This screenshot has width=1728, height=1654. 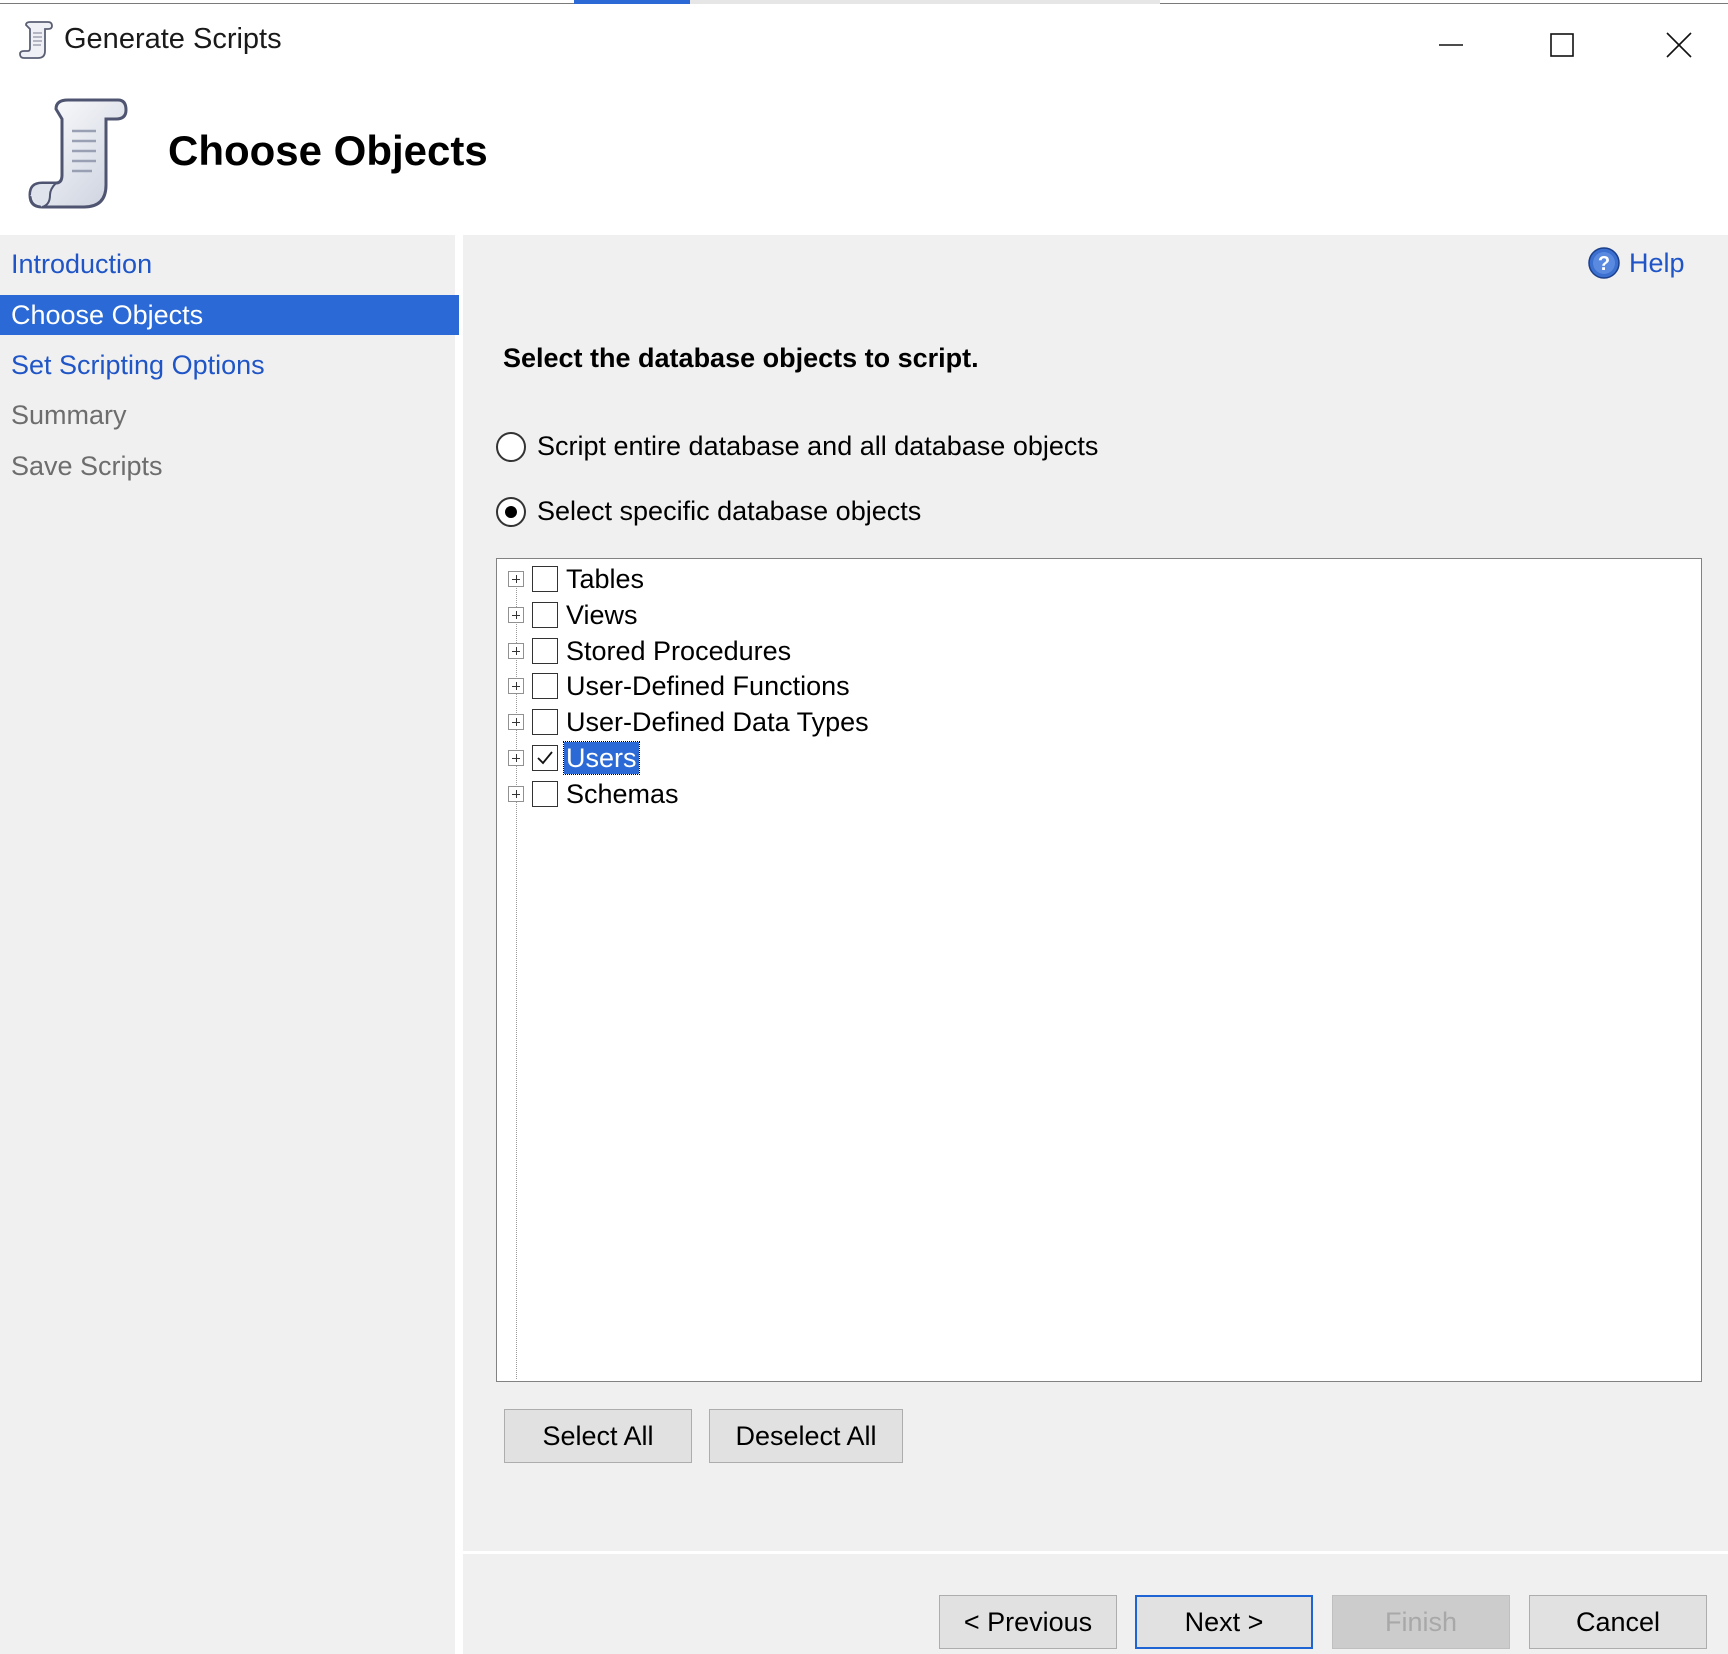 I want to click on deselect-all-button: Deselect All, so click(x=806, y=1436).